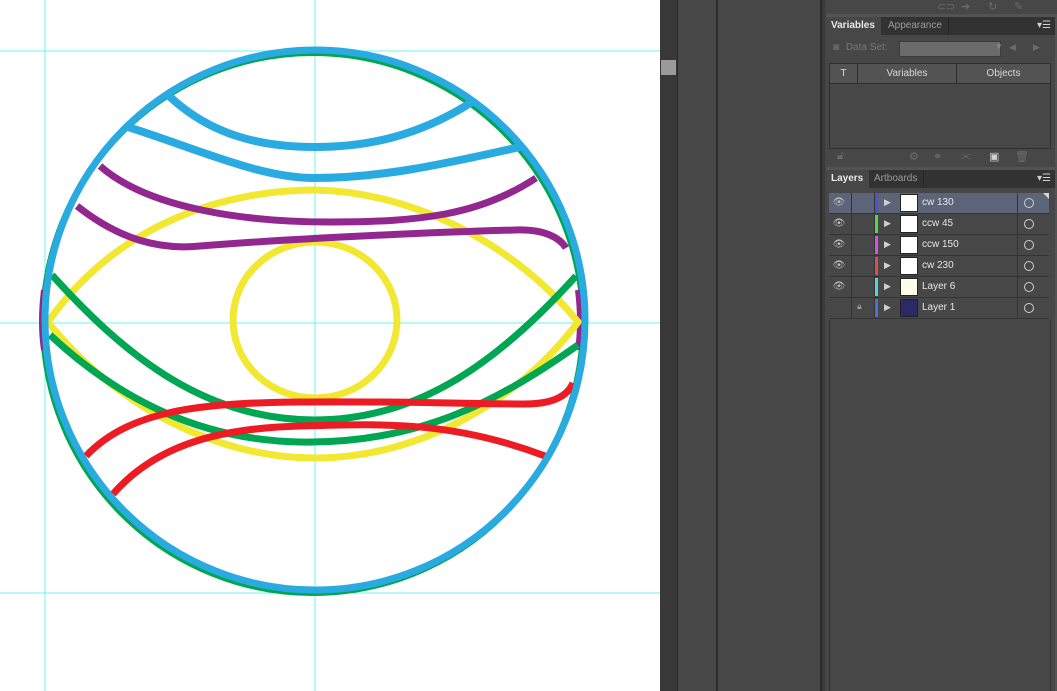 The image size is (1057, 691). Describe the element at coordinates (994, 156) in the screenshot. I see `new-variable-icon: ▣` at that location.